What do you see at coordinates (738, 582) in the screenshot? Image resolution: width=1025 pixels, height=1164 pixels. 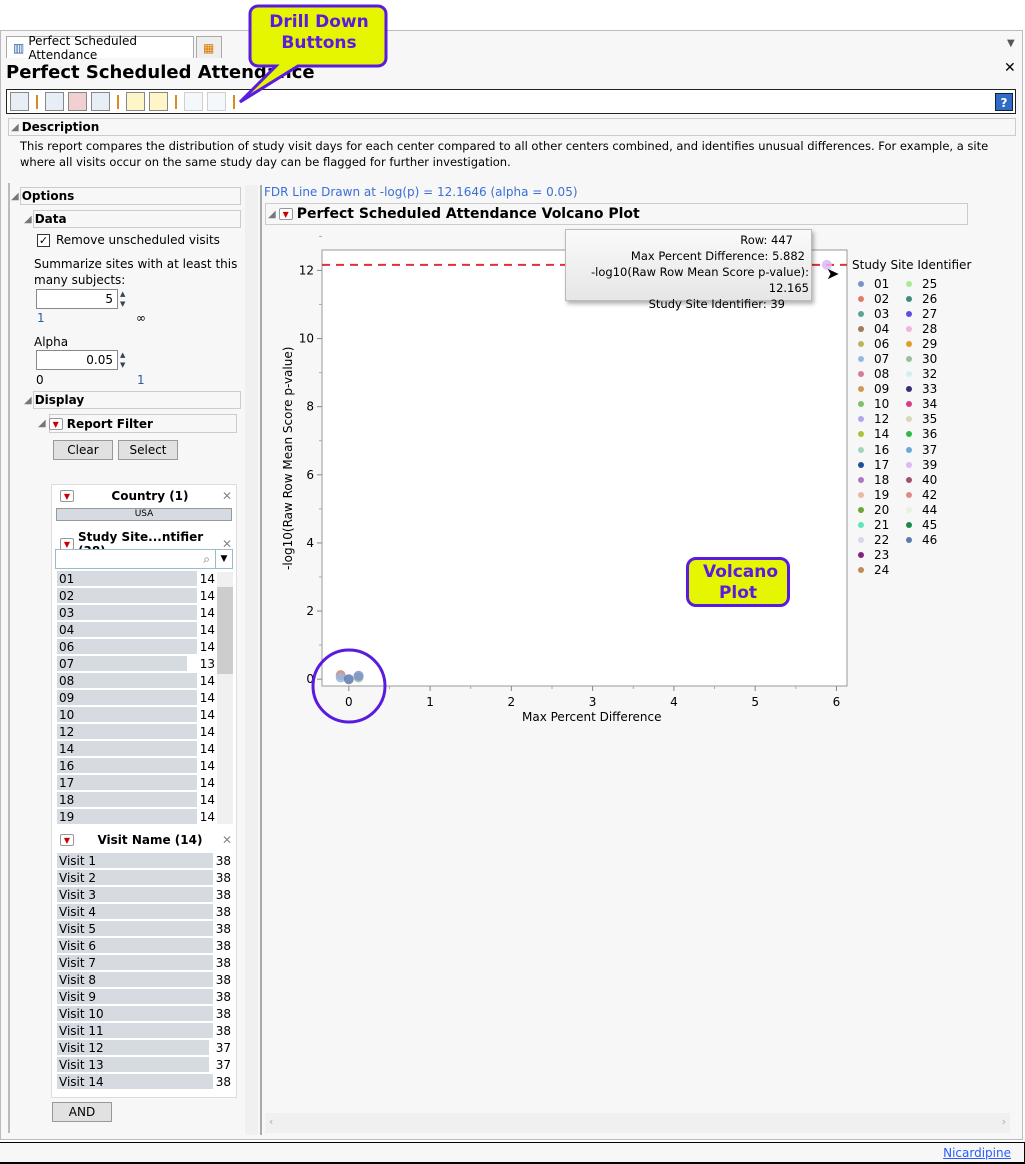 I see `volcano-callout: Volcano Plot` at bounding box center [738, 582].